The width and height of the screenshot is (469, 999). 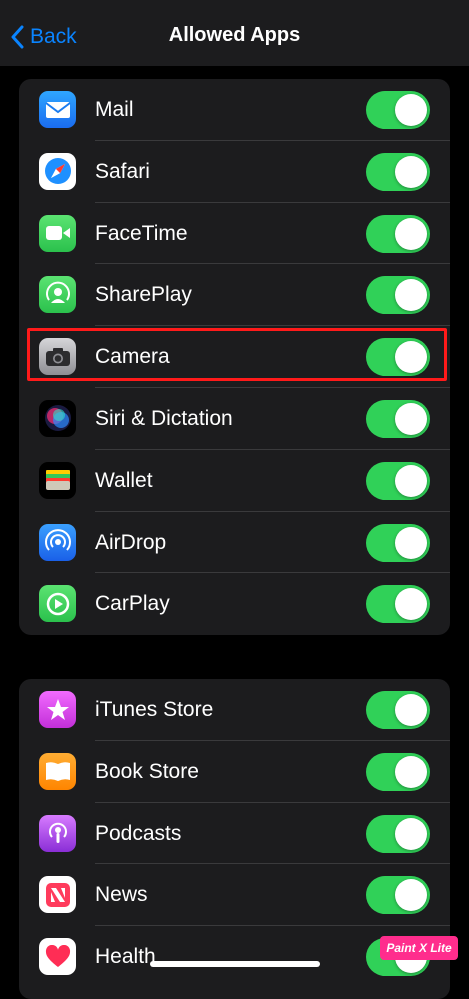 I want to click on list-item-facetime: FaceTime, so click(x=234, y=234).